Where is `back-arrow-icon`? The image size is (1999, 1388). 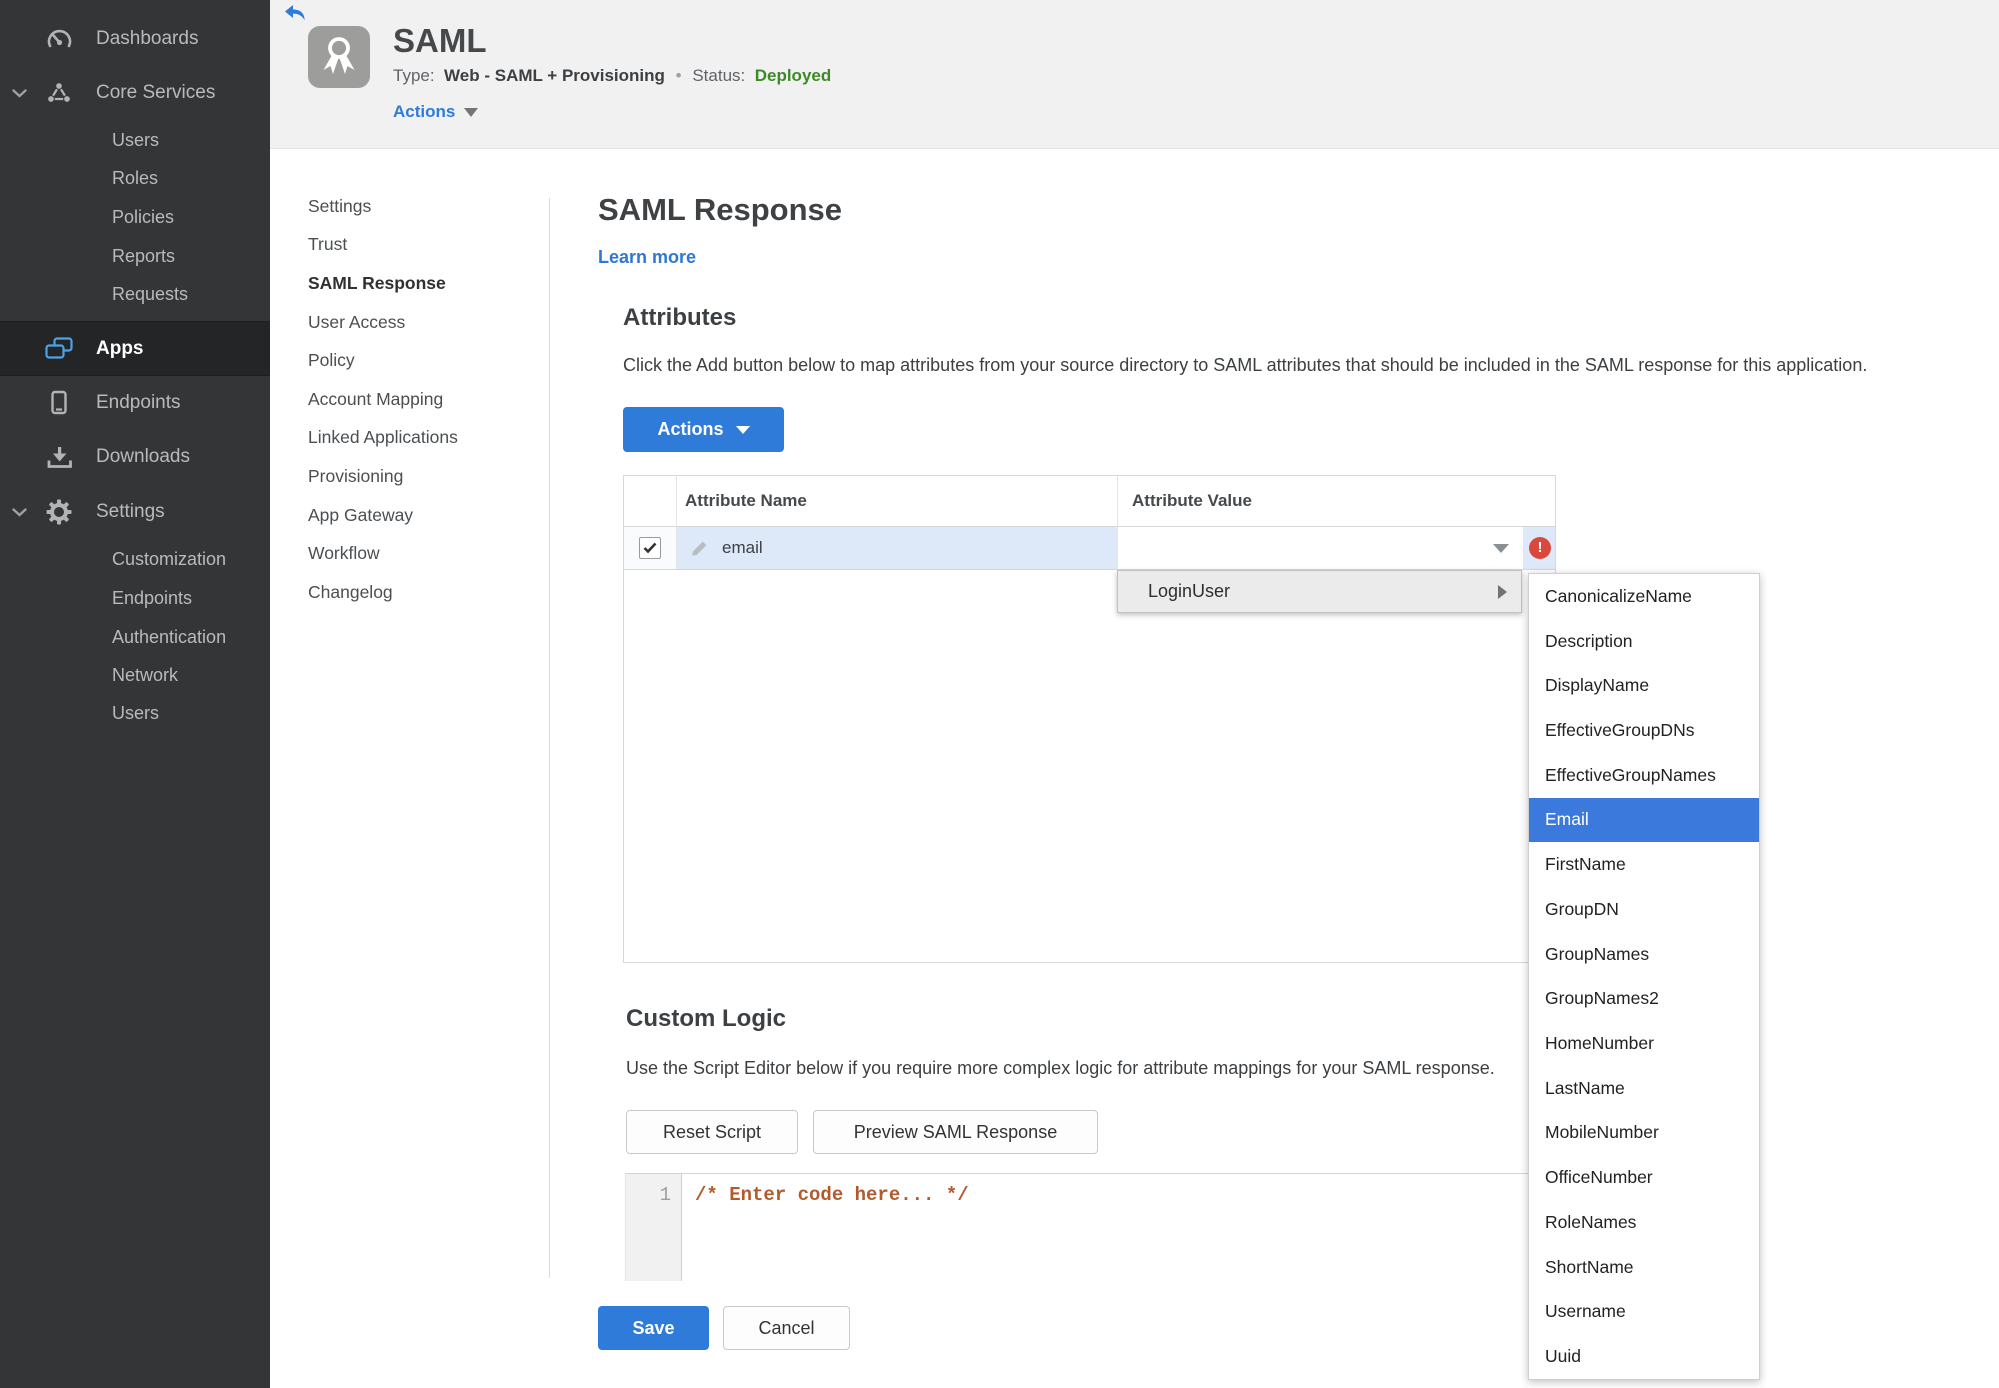
back-arrow-icon is located at coordinates (295, 12).